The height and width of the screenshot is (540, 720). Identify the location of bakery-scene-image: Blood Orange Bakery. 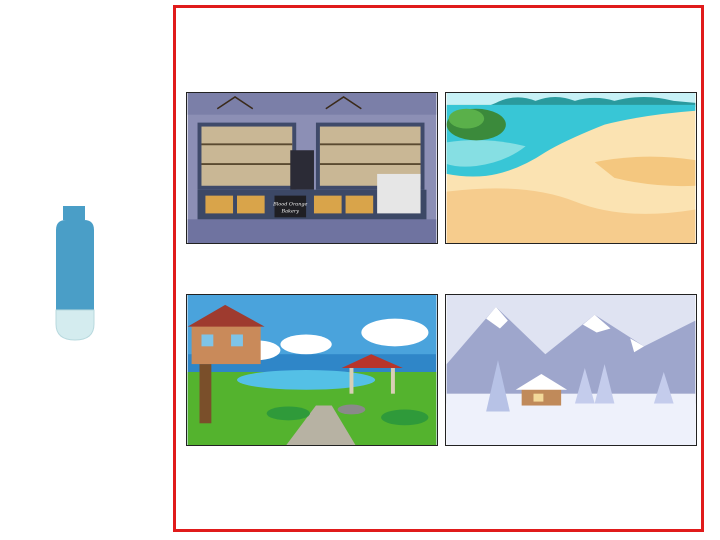
(312, 168).